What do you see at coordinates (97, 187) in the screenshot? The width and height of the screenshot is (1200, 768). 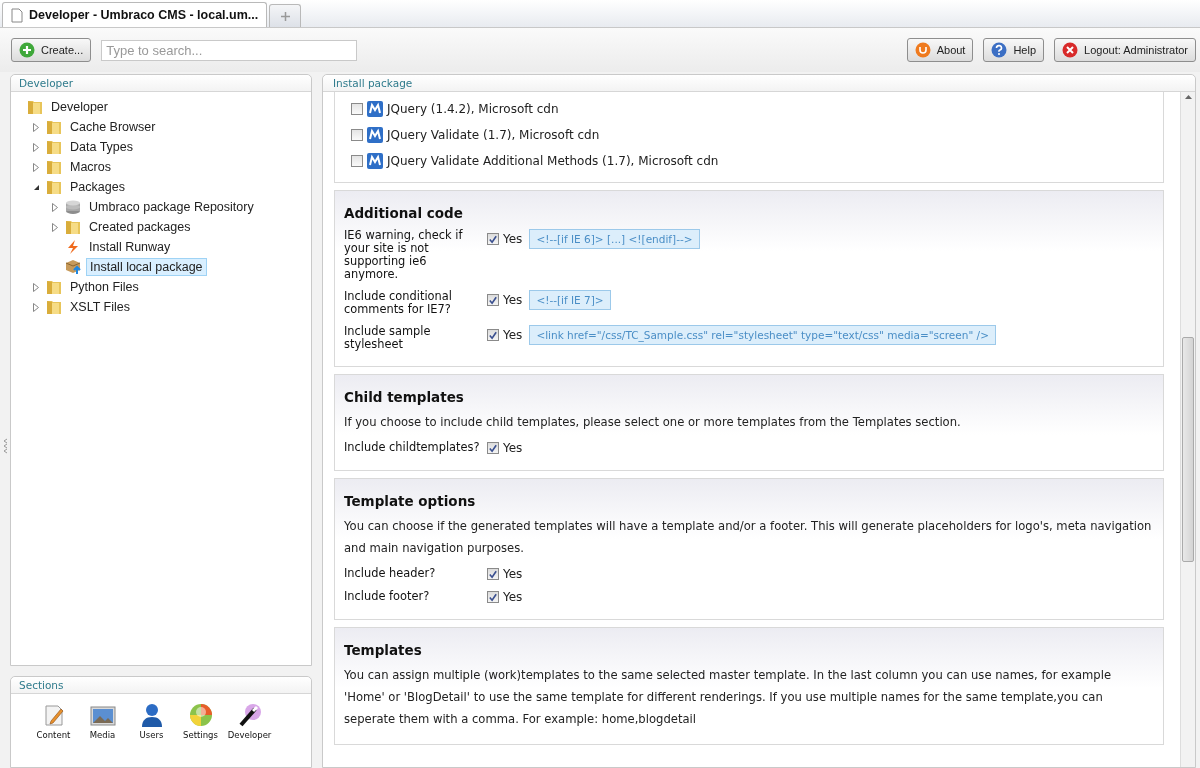 I see `tree-item: Packages` at bounding box center [97, 187].